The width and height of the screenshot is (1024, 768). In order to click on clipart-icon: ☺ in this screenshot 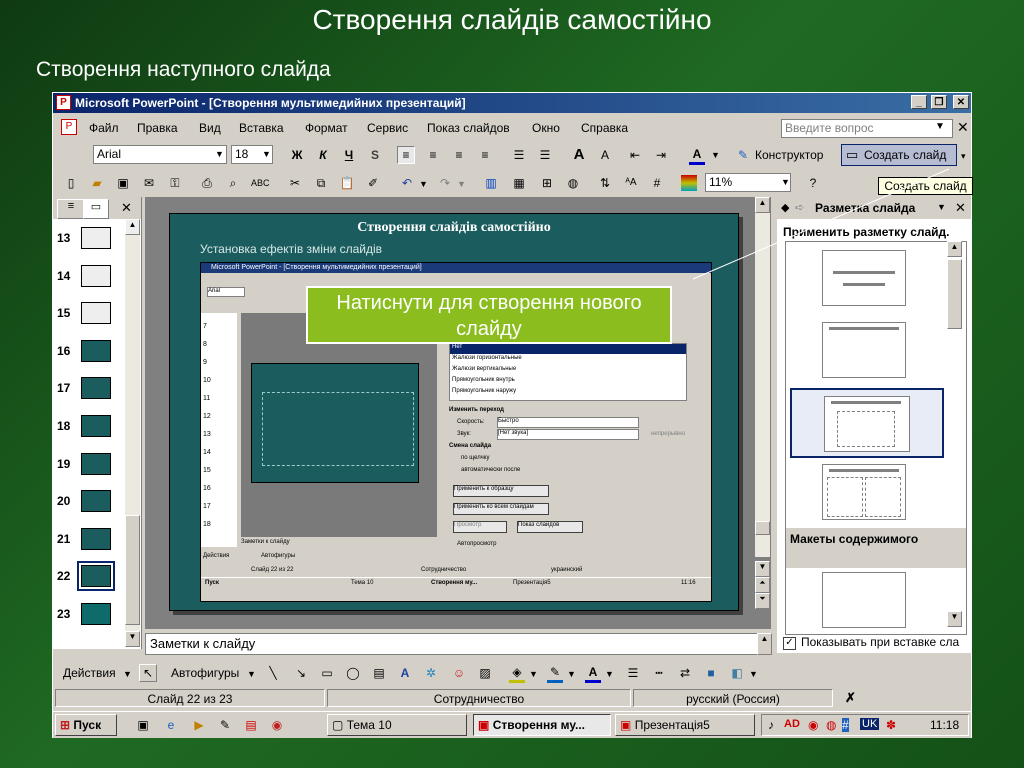, I will do `click(459, 673)`.